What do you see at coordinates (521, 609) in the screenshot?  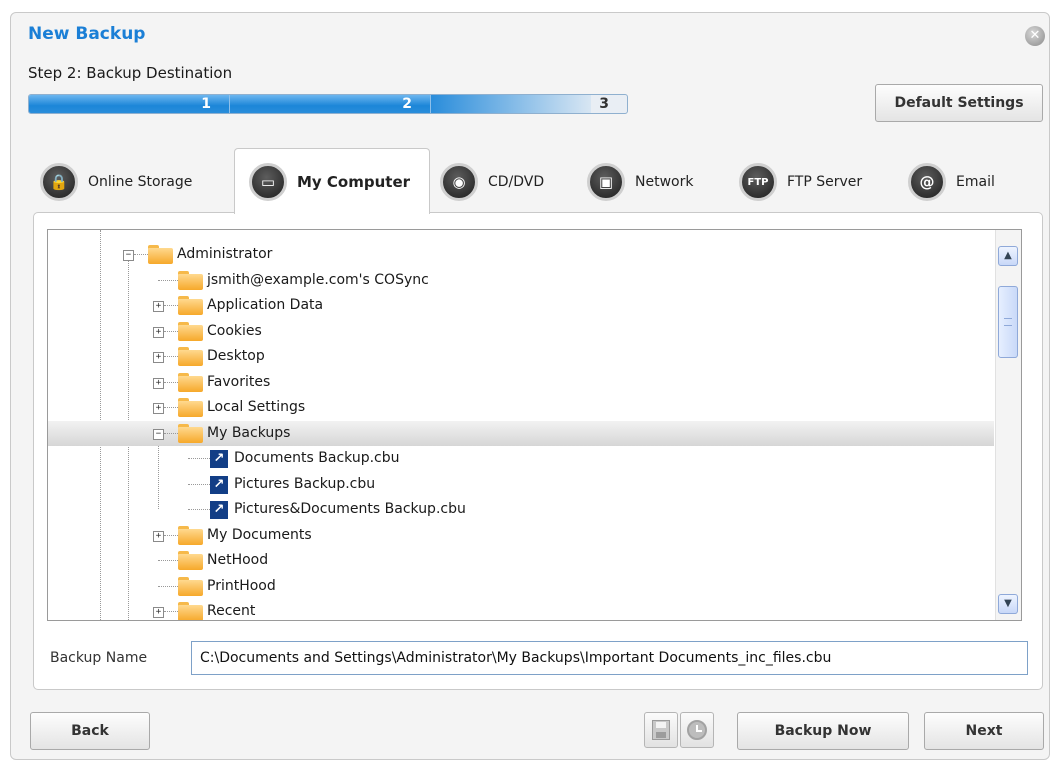 I see `tree-folder-item: + Recent` at bounding box center [521, 609].